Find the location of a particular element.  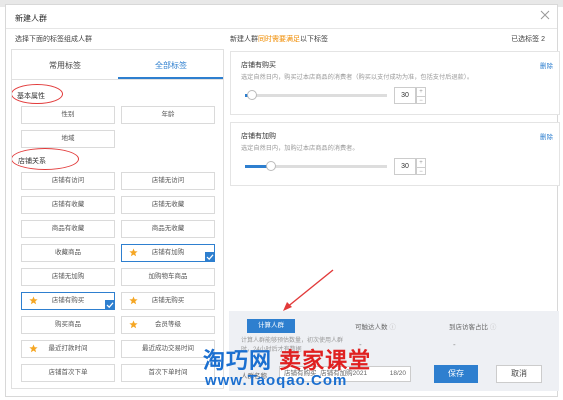

tag-shop-first-order: 店铺首次下单 is located at coordinates (68, 373).